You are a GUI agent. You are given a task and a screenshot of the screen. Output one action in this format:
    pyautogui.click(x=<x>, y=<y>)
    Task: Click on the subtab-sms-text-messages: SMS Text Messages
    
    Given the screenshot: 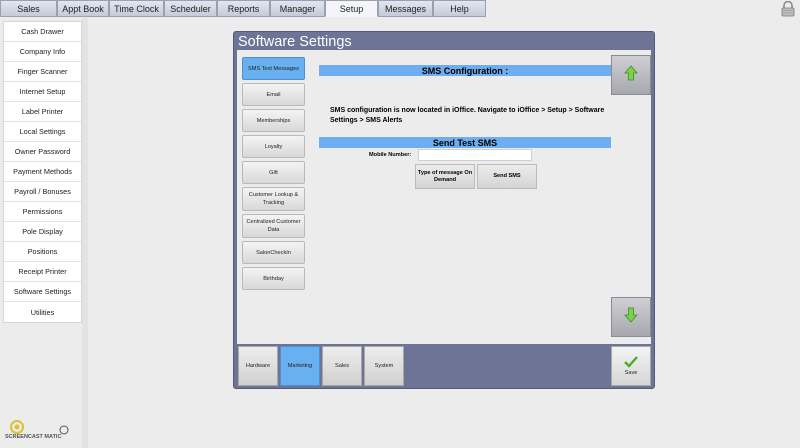 What is the action you would take?
    pyautogui.click(x=273, y=68)
    